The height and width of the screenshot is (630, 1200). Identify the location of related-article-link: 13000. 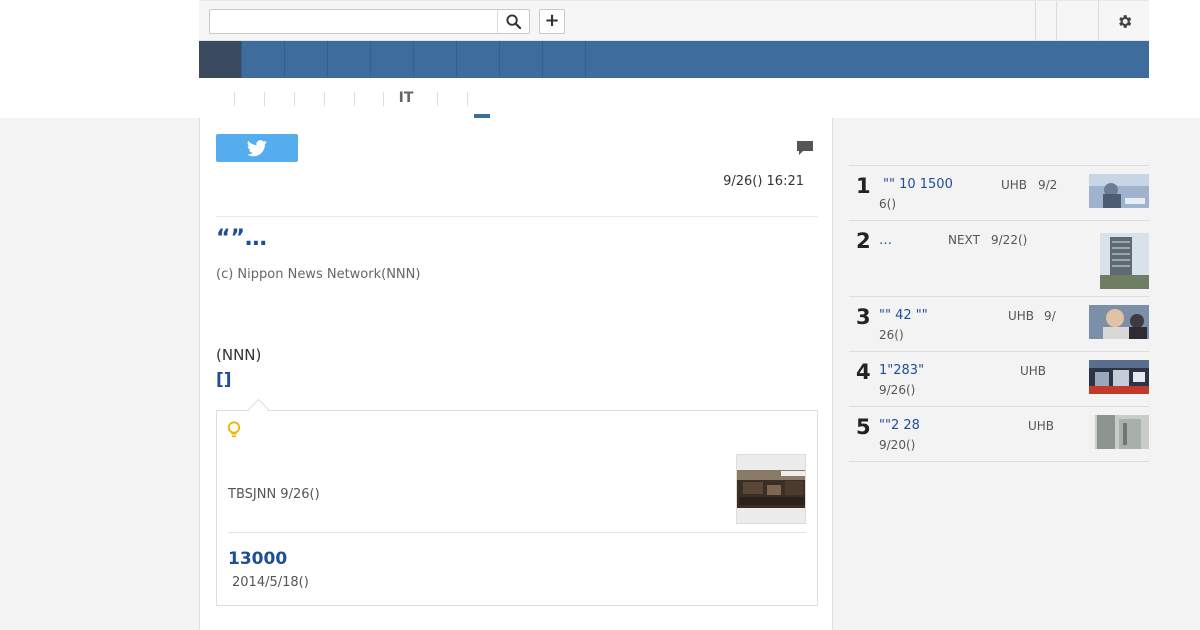
(257, 559).